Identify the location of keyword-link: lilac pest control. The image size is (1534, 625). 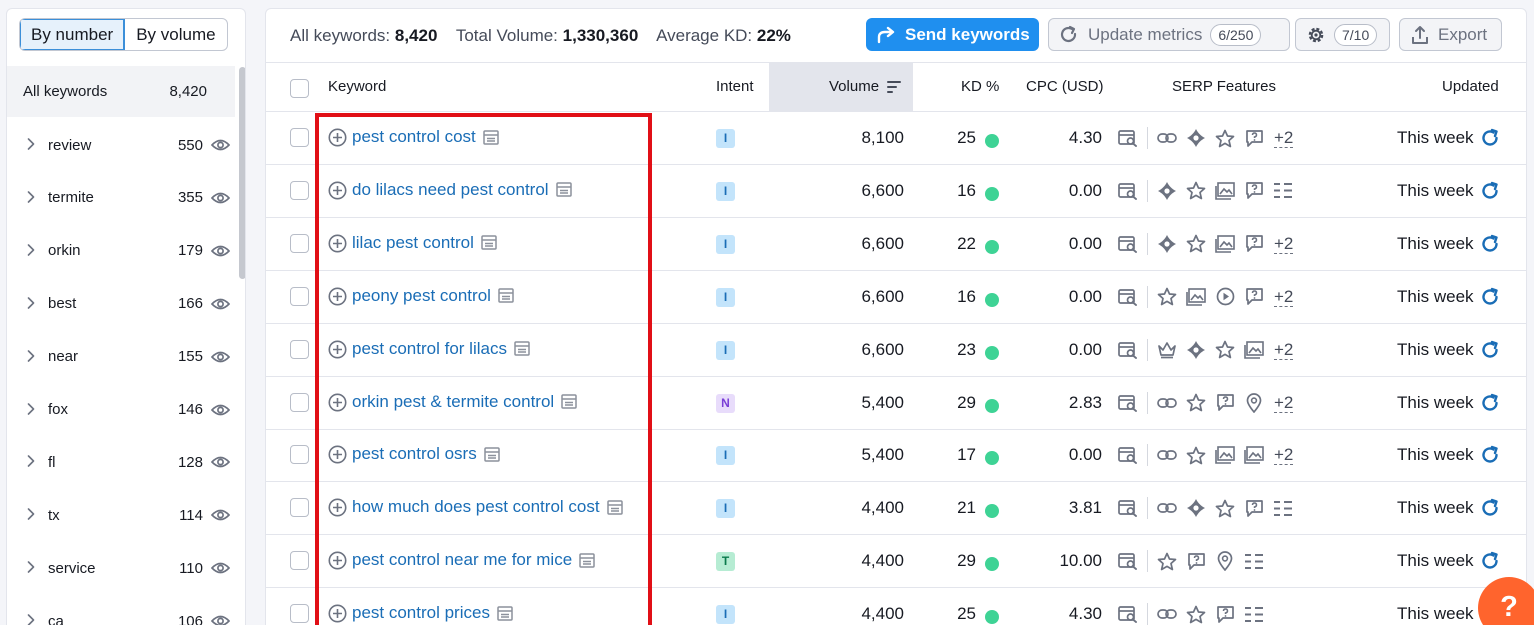
(424, 243).